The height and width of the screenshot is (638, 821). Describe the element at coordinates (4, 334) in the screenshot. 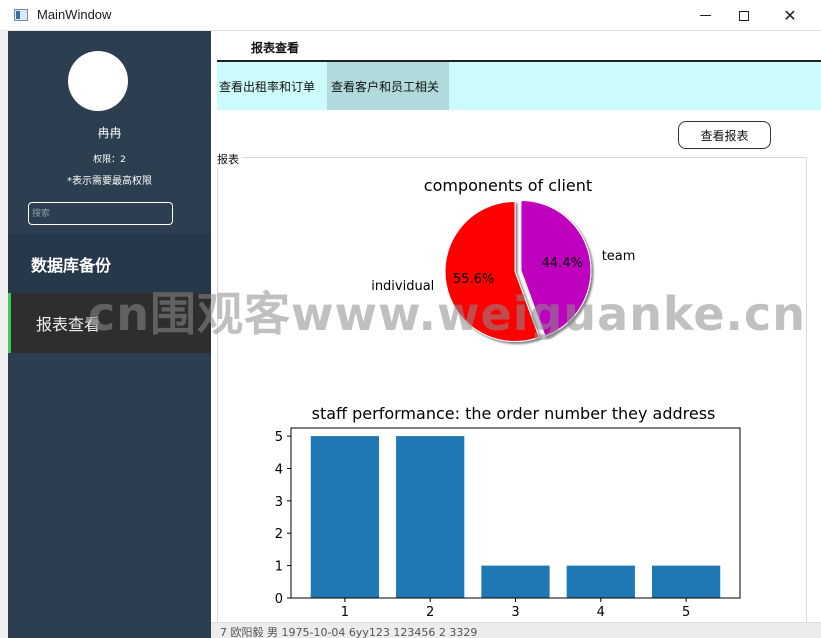

I see `background-window-strip` at that location.